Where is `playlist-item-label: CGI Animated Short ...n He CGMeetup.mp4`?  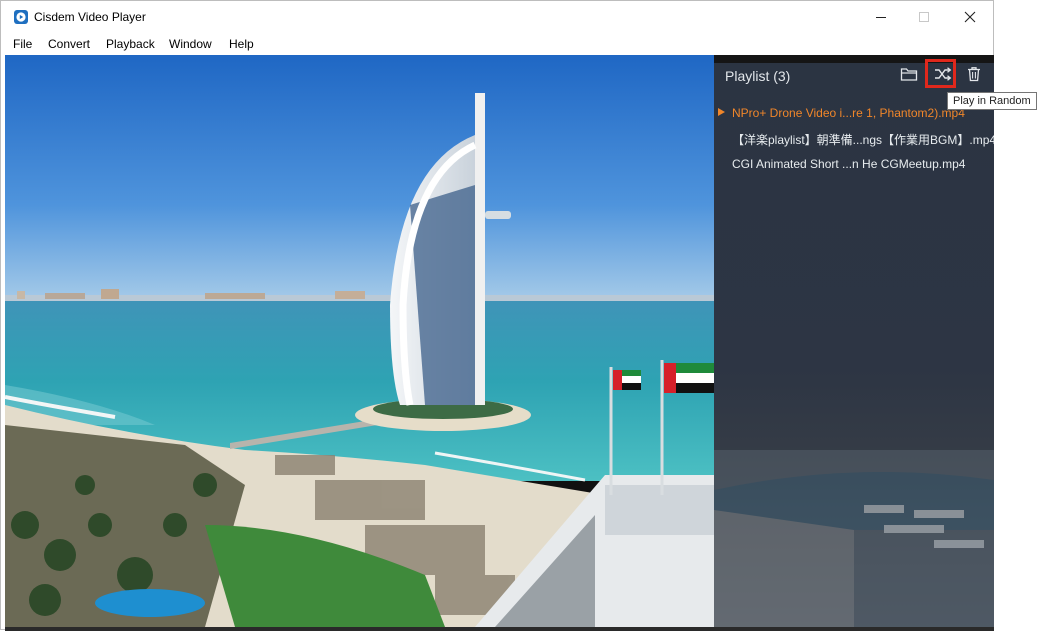
playlist-item-label: CGI Animated Short ...n He CGMeetup.mp4 is located at coordinates (849, 164).